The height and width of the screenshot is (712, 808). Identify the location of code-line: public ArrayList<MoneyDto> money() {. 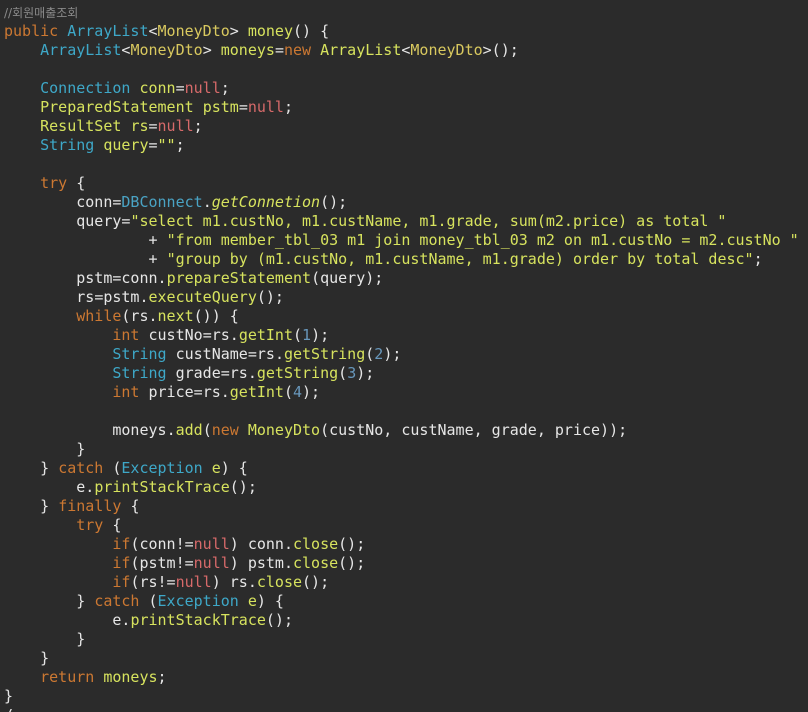
(166, 31).